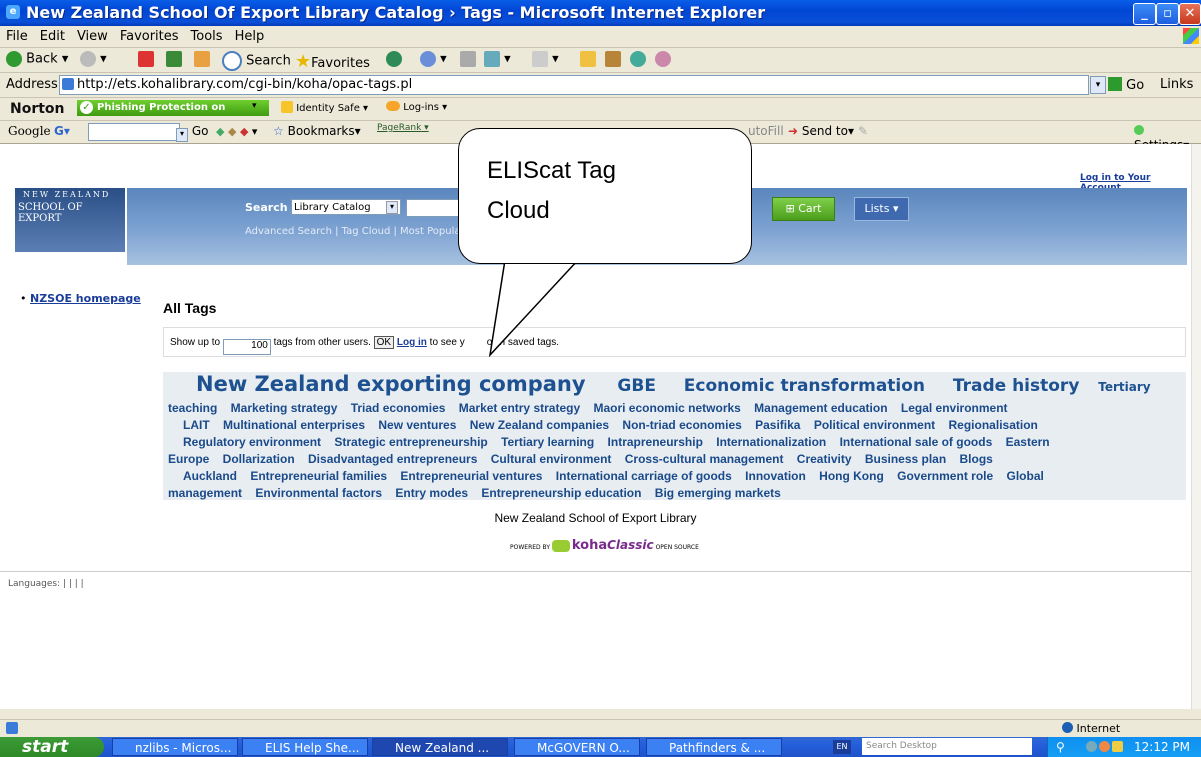 Image resolution: width=1201 pixels, height=757 pixels. What do you see at coordinates (1124, 747) in the screenshot?
I see `system-tray: ⚲ 12:12 PM` at bounding box center [1124, 747].